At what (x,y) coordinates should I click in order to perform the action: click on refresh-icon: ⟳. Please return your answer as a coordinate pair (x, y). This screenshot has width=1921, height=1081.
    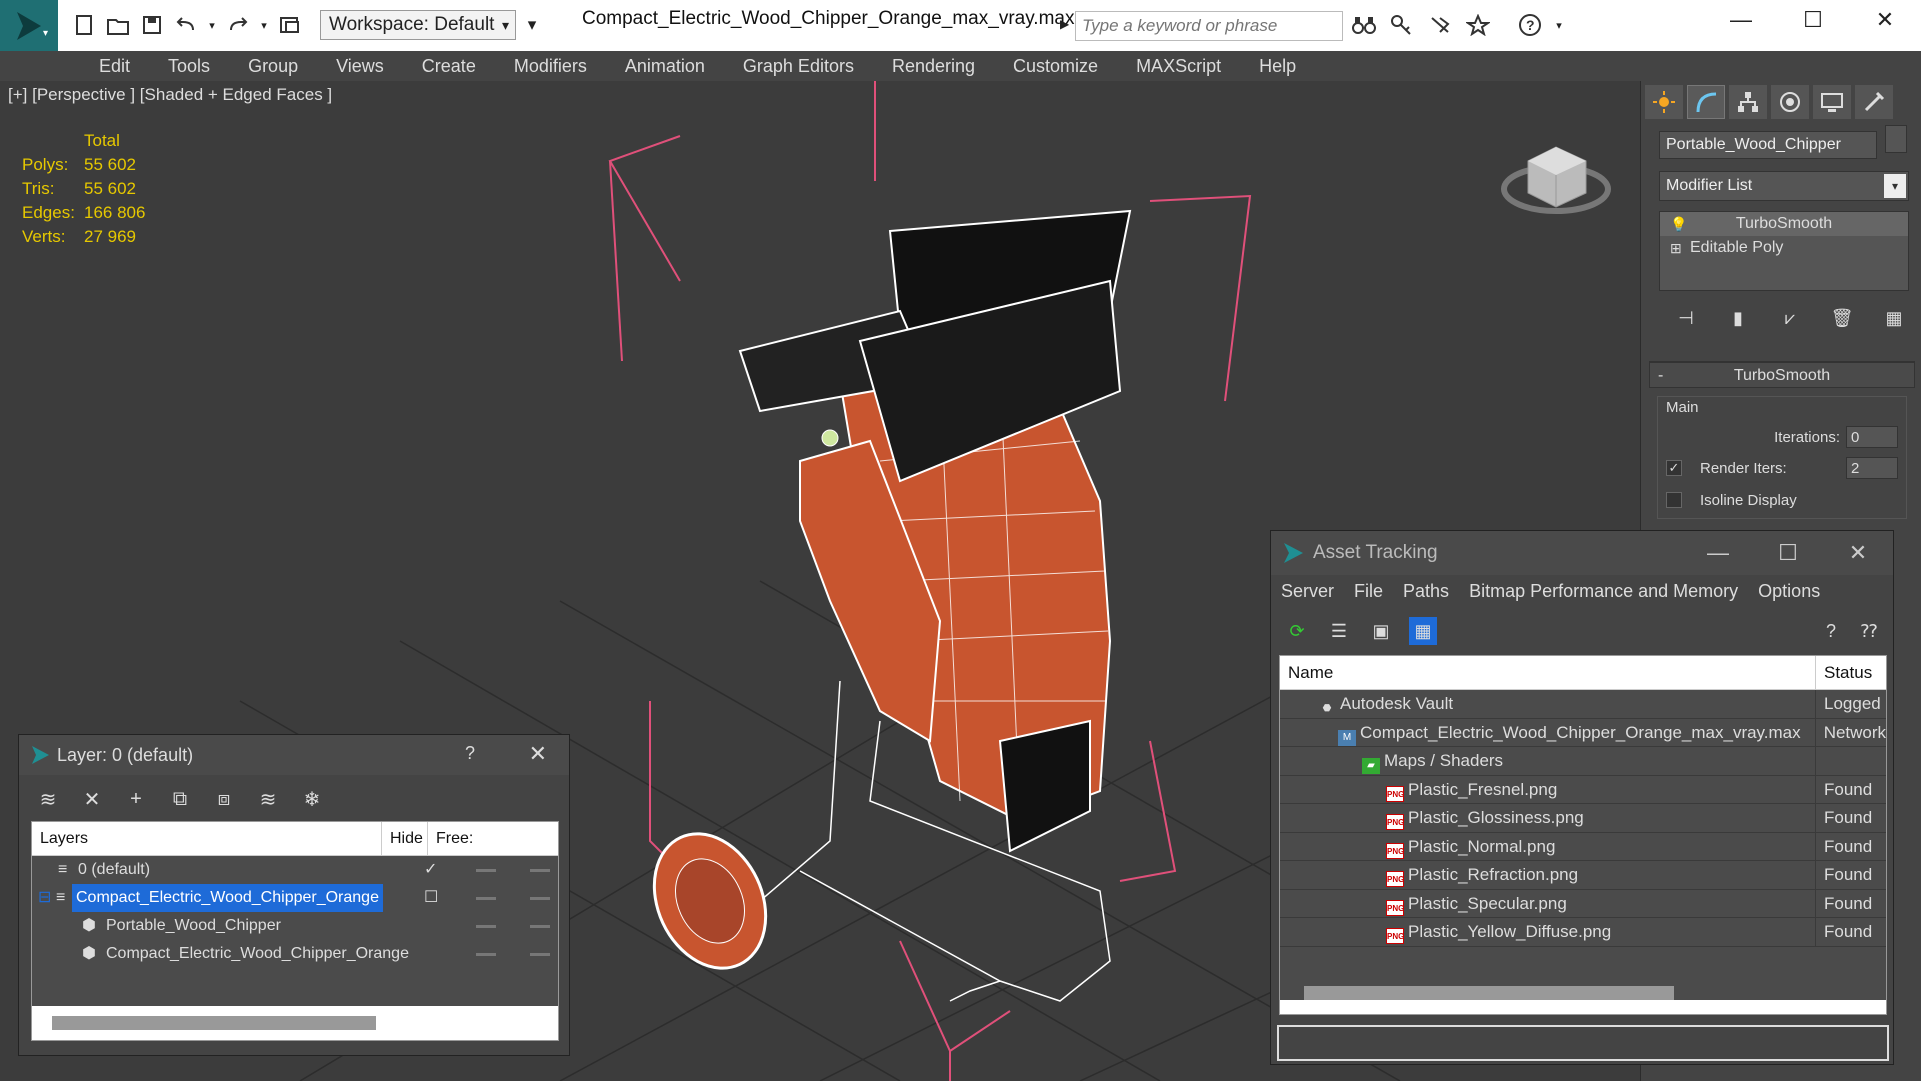
    Looking at the image, I should click on (1297, 631).